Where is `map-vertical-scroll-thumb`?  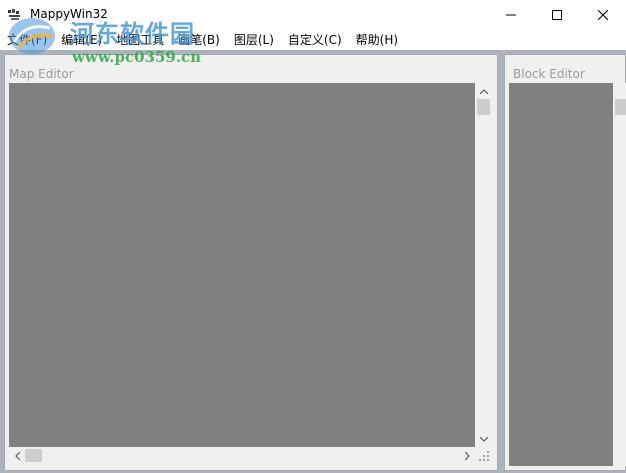
map-vertical-scroll-thumb is located at coordinates (483, 107).